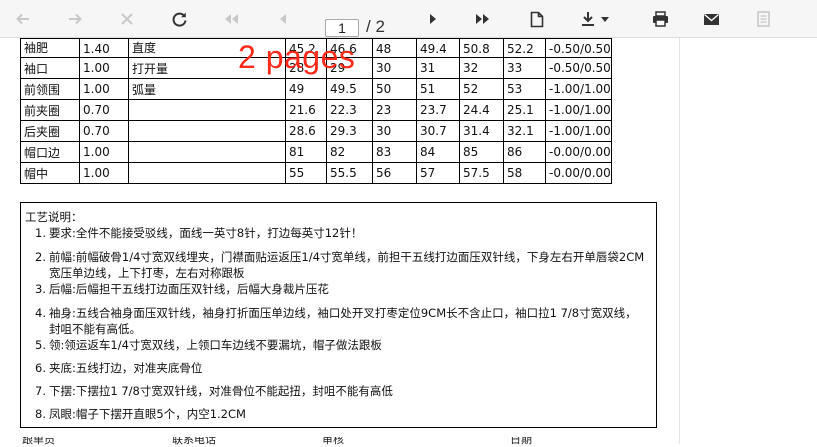  What do you see at coordinates (306, 89) in the screenshot?
I see `table-cell: 49` at bounding box center [306, 89].